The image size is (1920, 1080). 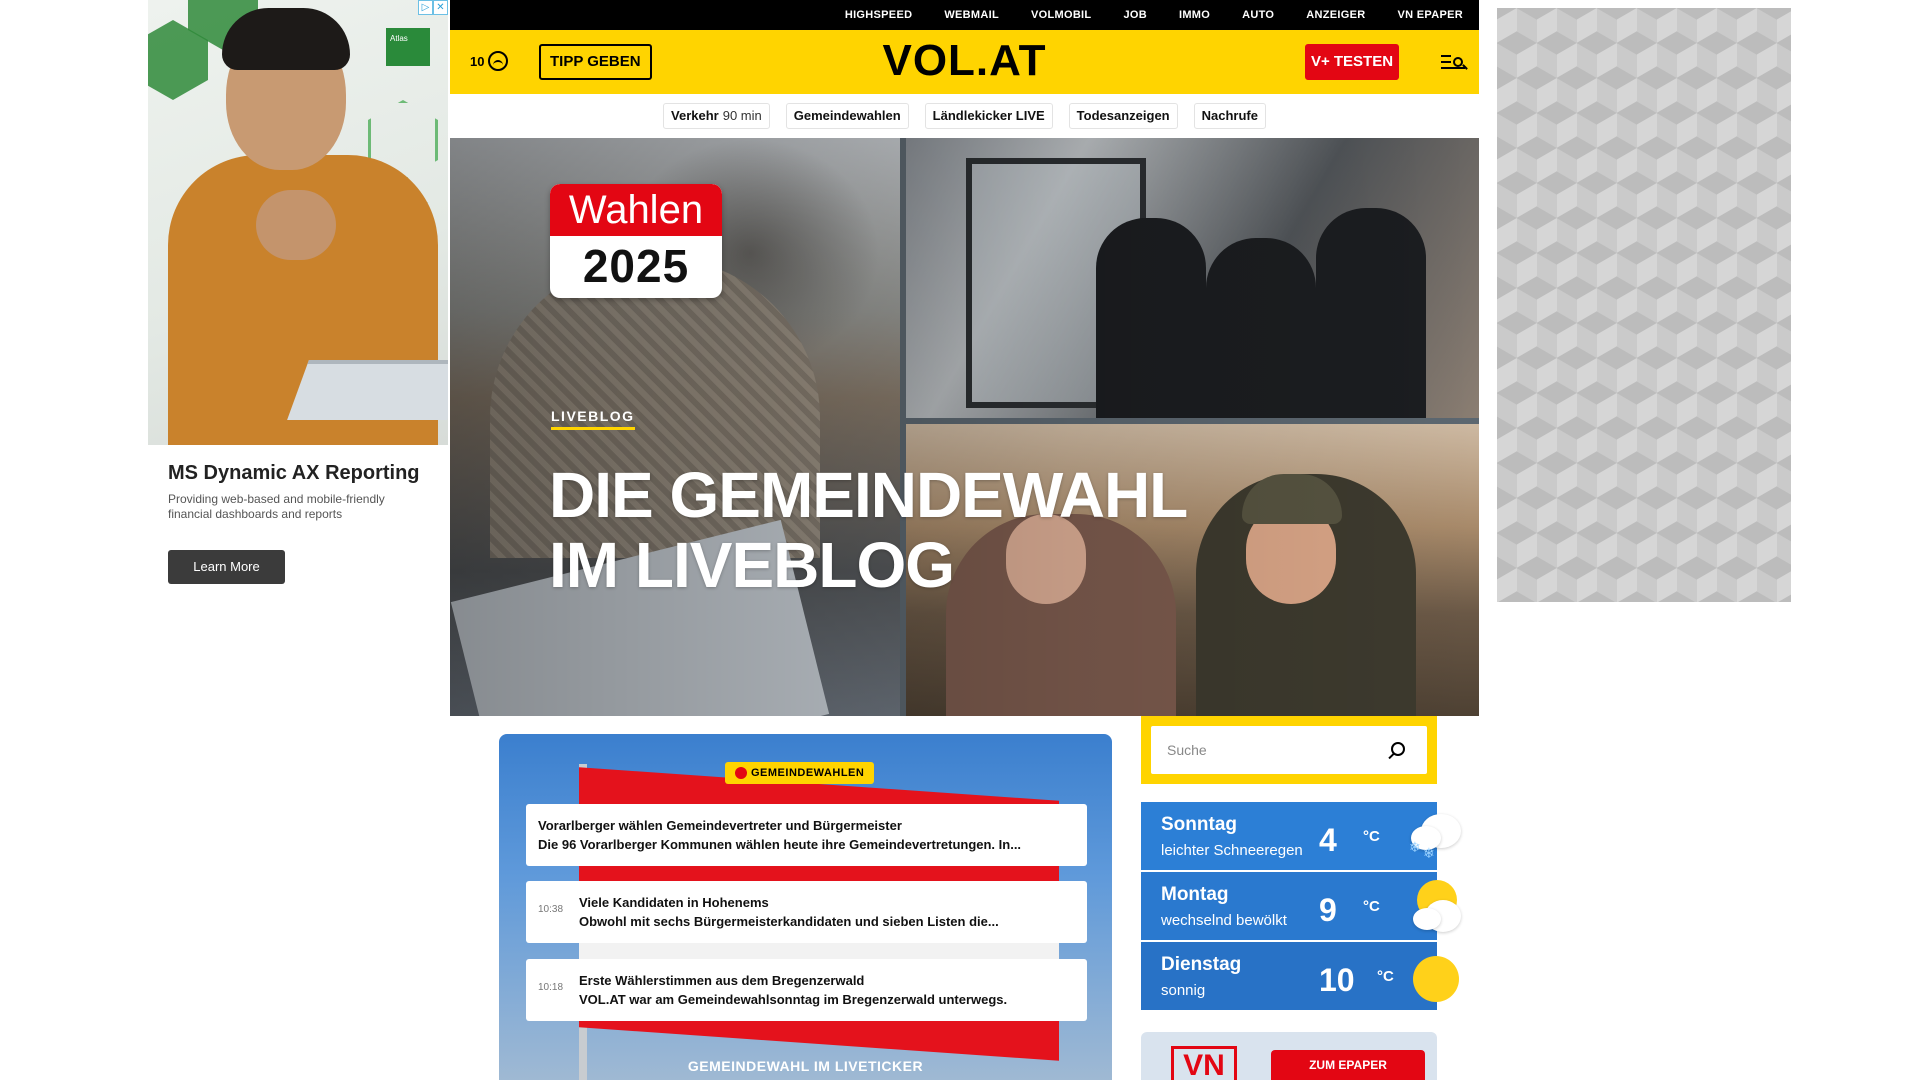 What do you see at coordinates (1398, 749) in the screenshot?
I see `search-icon` at bounding box center [1398, 749].